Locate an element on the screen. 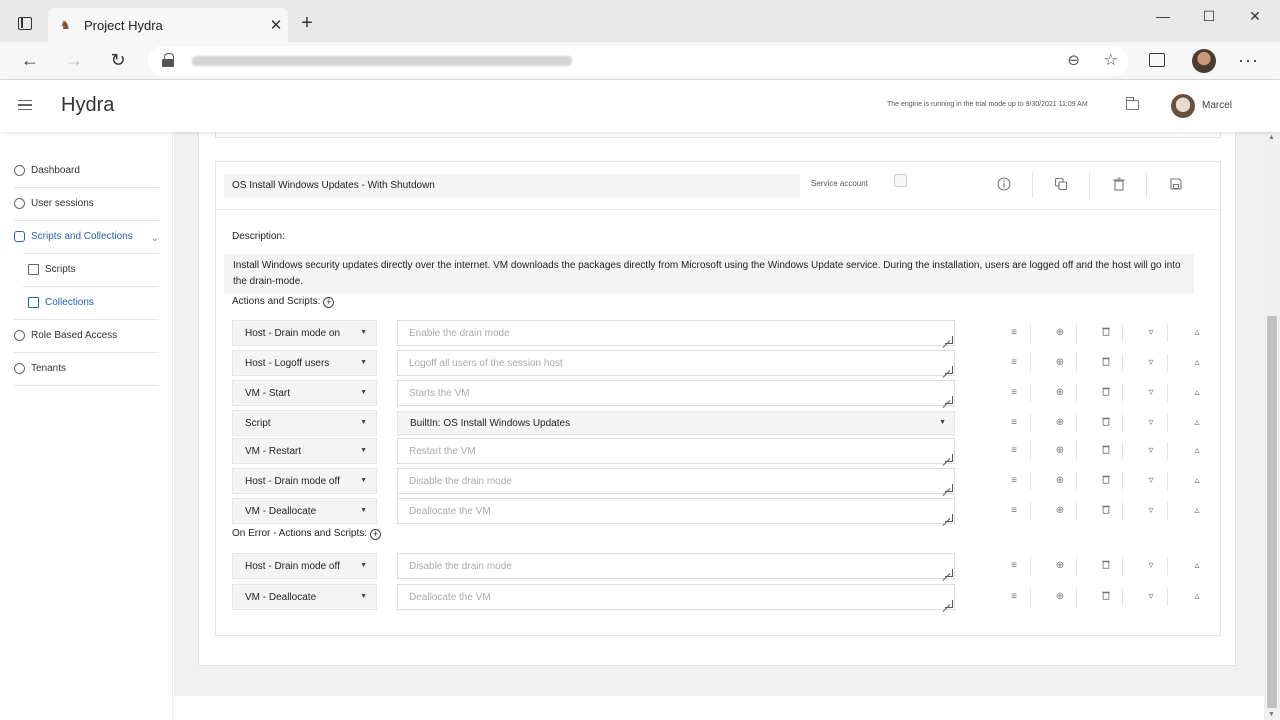 This screenshot has width=1280, height=720. forward-button: → is located at coordinates (74, 60).